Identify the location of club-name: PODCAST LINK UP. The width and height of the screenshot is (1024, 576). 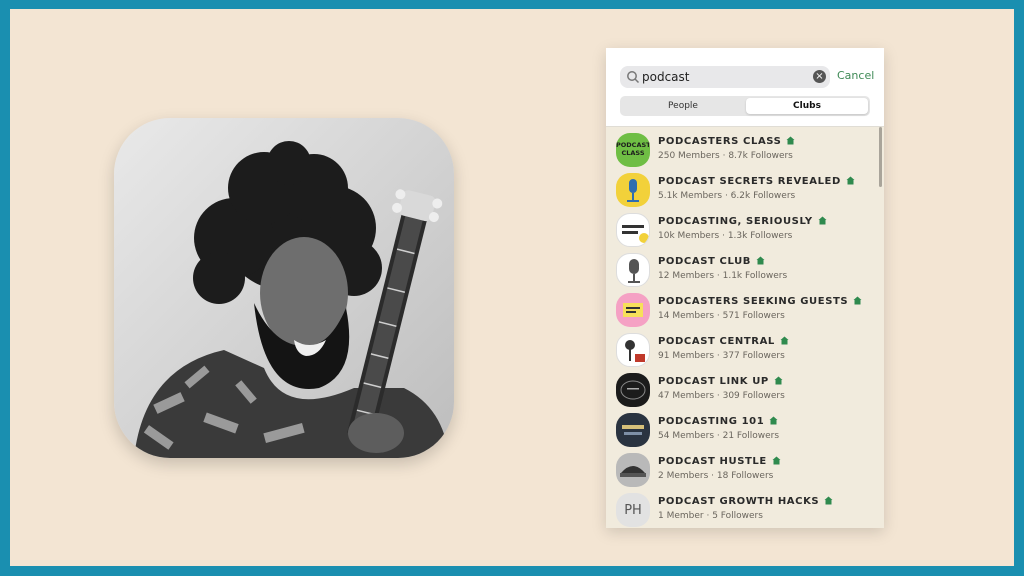
(720, 381).